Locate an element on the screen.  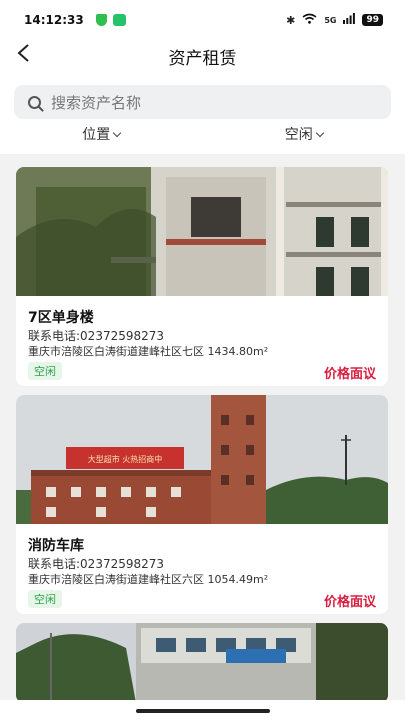
status-filter: 空闲 is located at coordinates (304, 138).